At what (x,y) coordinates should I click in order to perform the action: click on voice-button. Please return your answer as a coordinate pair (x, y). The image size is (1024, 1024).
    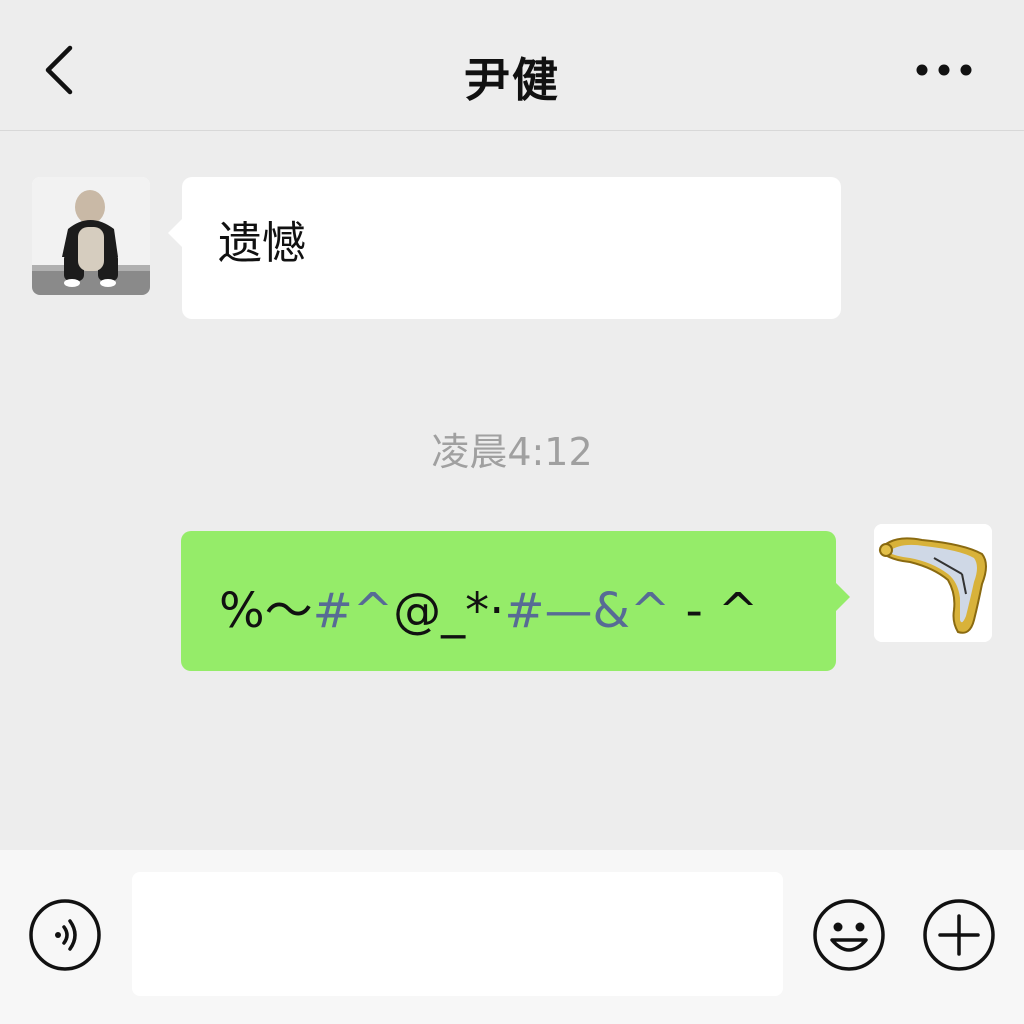
    Looking at the image, I should click on (65, 935).